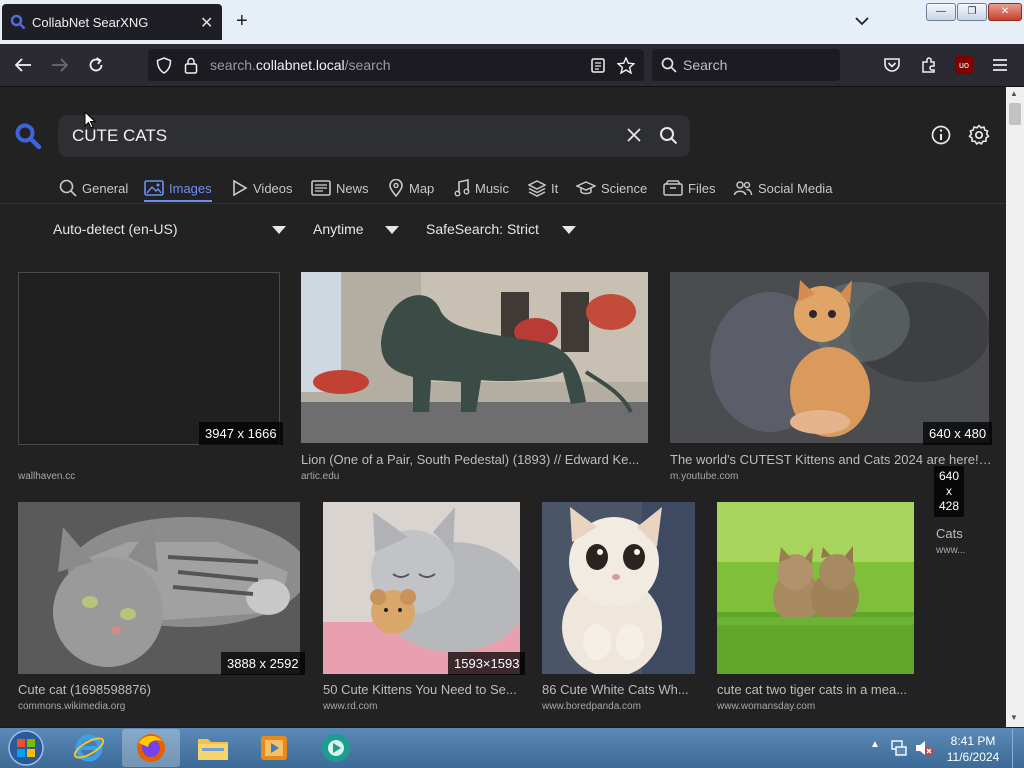 The height and width of the screenshot is (768, 1024). I want to click on network-icon, so click(899, 748).